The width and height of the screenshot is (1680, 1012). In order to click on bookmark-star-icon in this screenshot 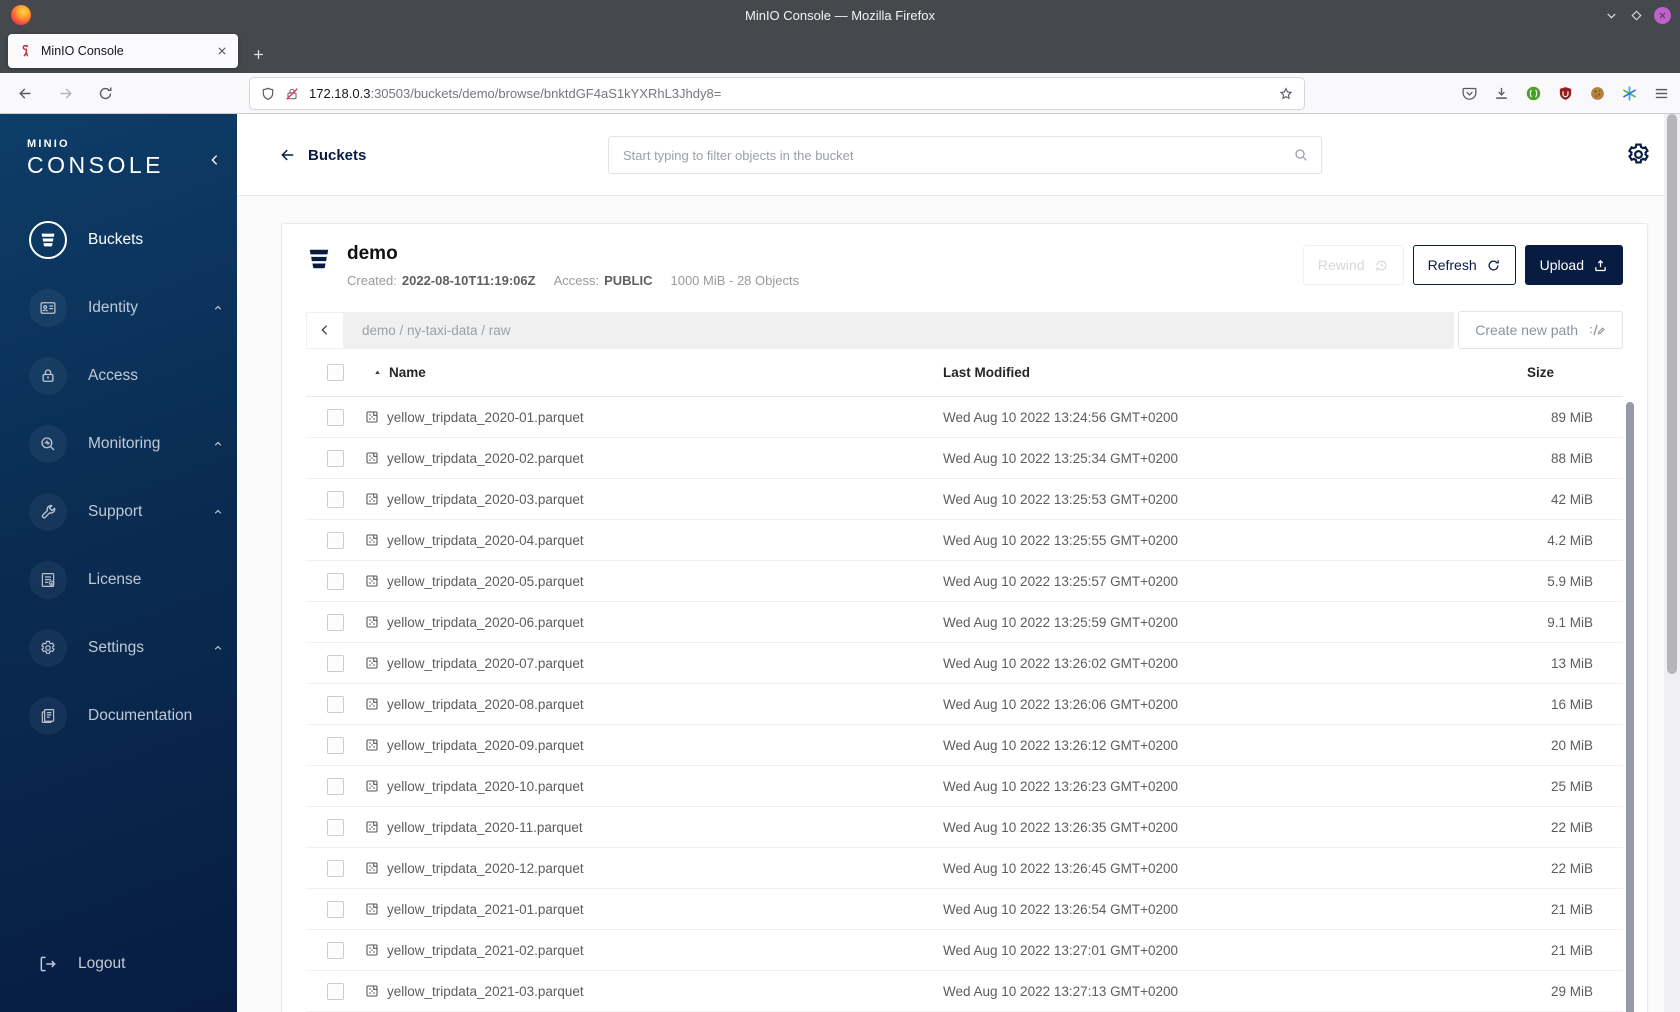, I will do `click(1286, 94)`.